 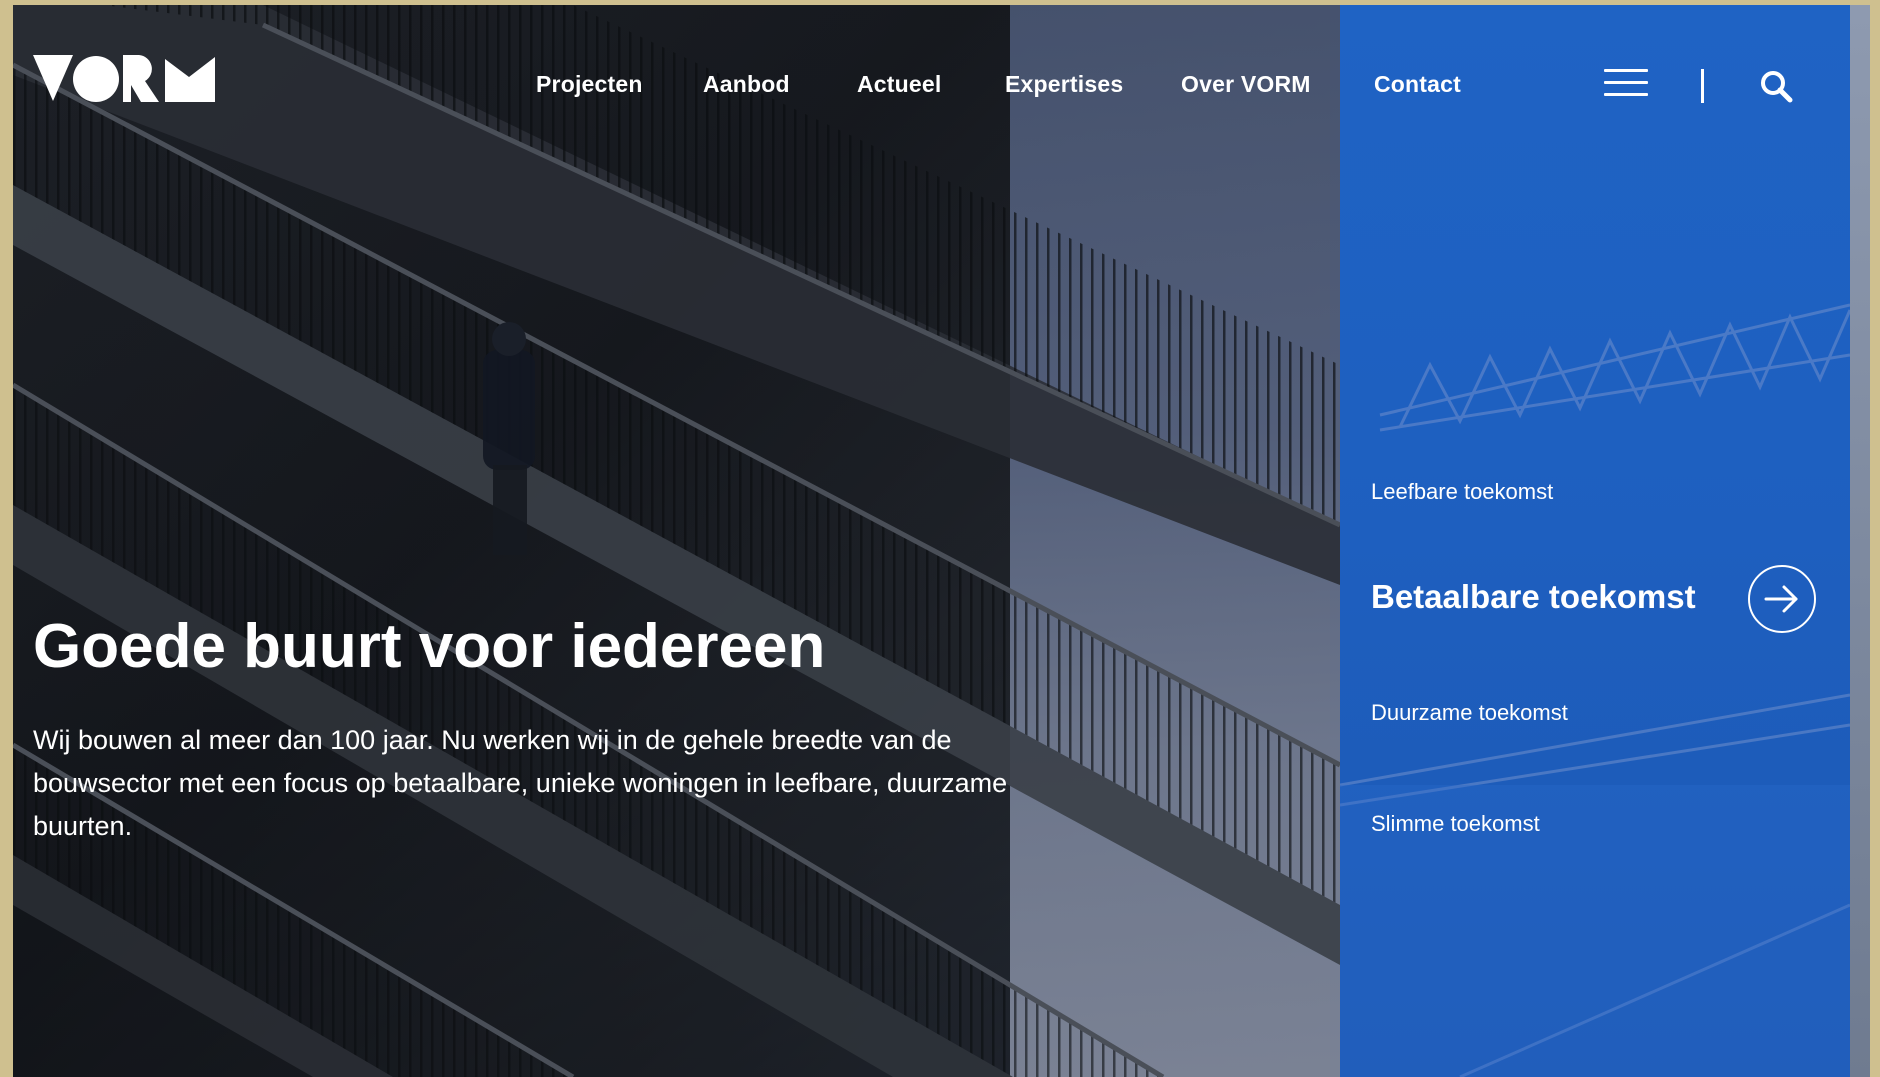 I want to click on nav-expertises: Expertises, so click(x=1064, y=84).